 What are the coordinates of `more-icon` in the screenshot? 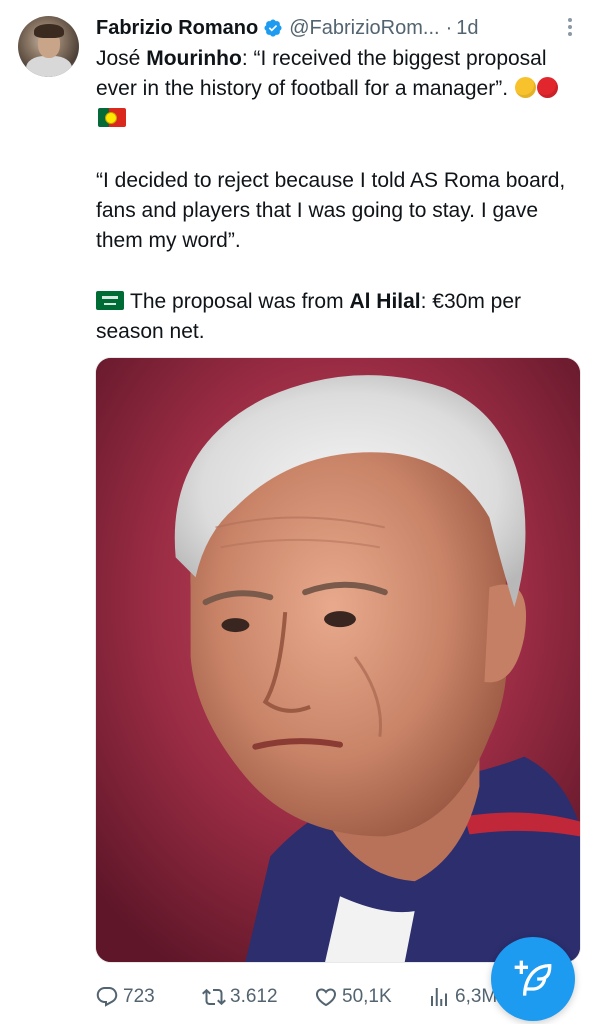 It's located at (570, 27).